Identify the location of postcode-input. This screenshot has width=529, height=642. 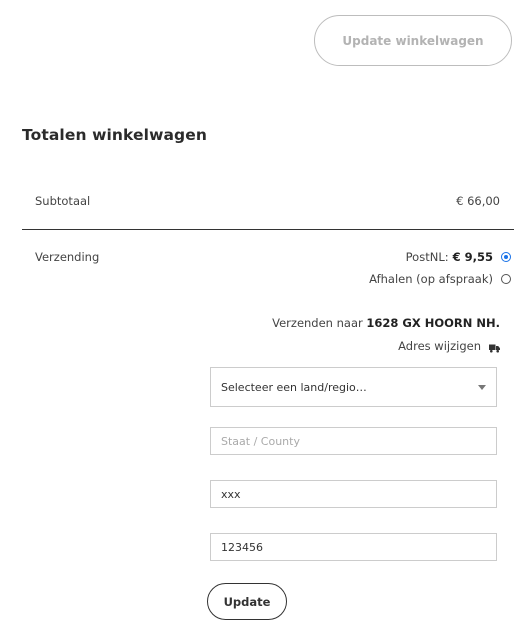
(353, 547).